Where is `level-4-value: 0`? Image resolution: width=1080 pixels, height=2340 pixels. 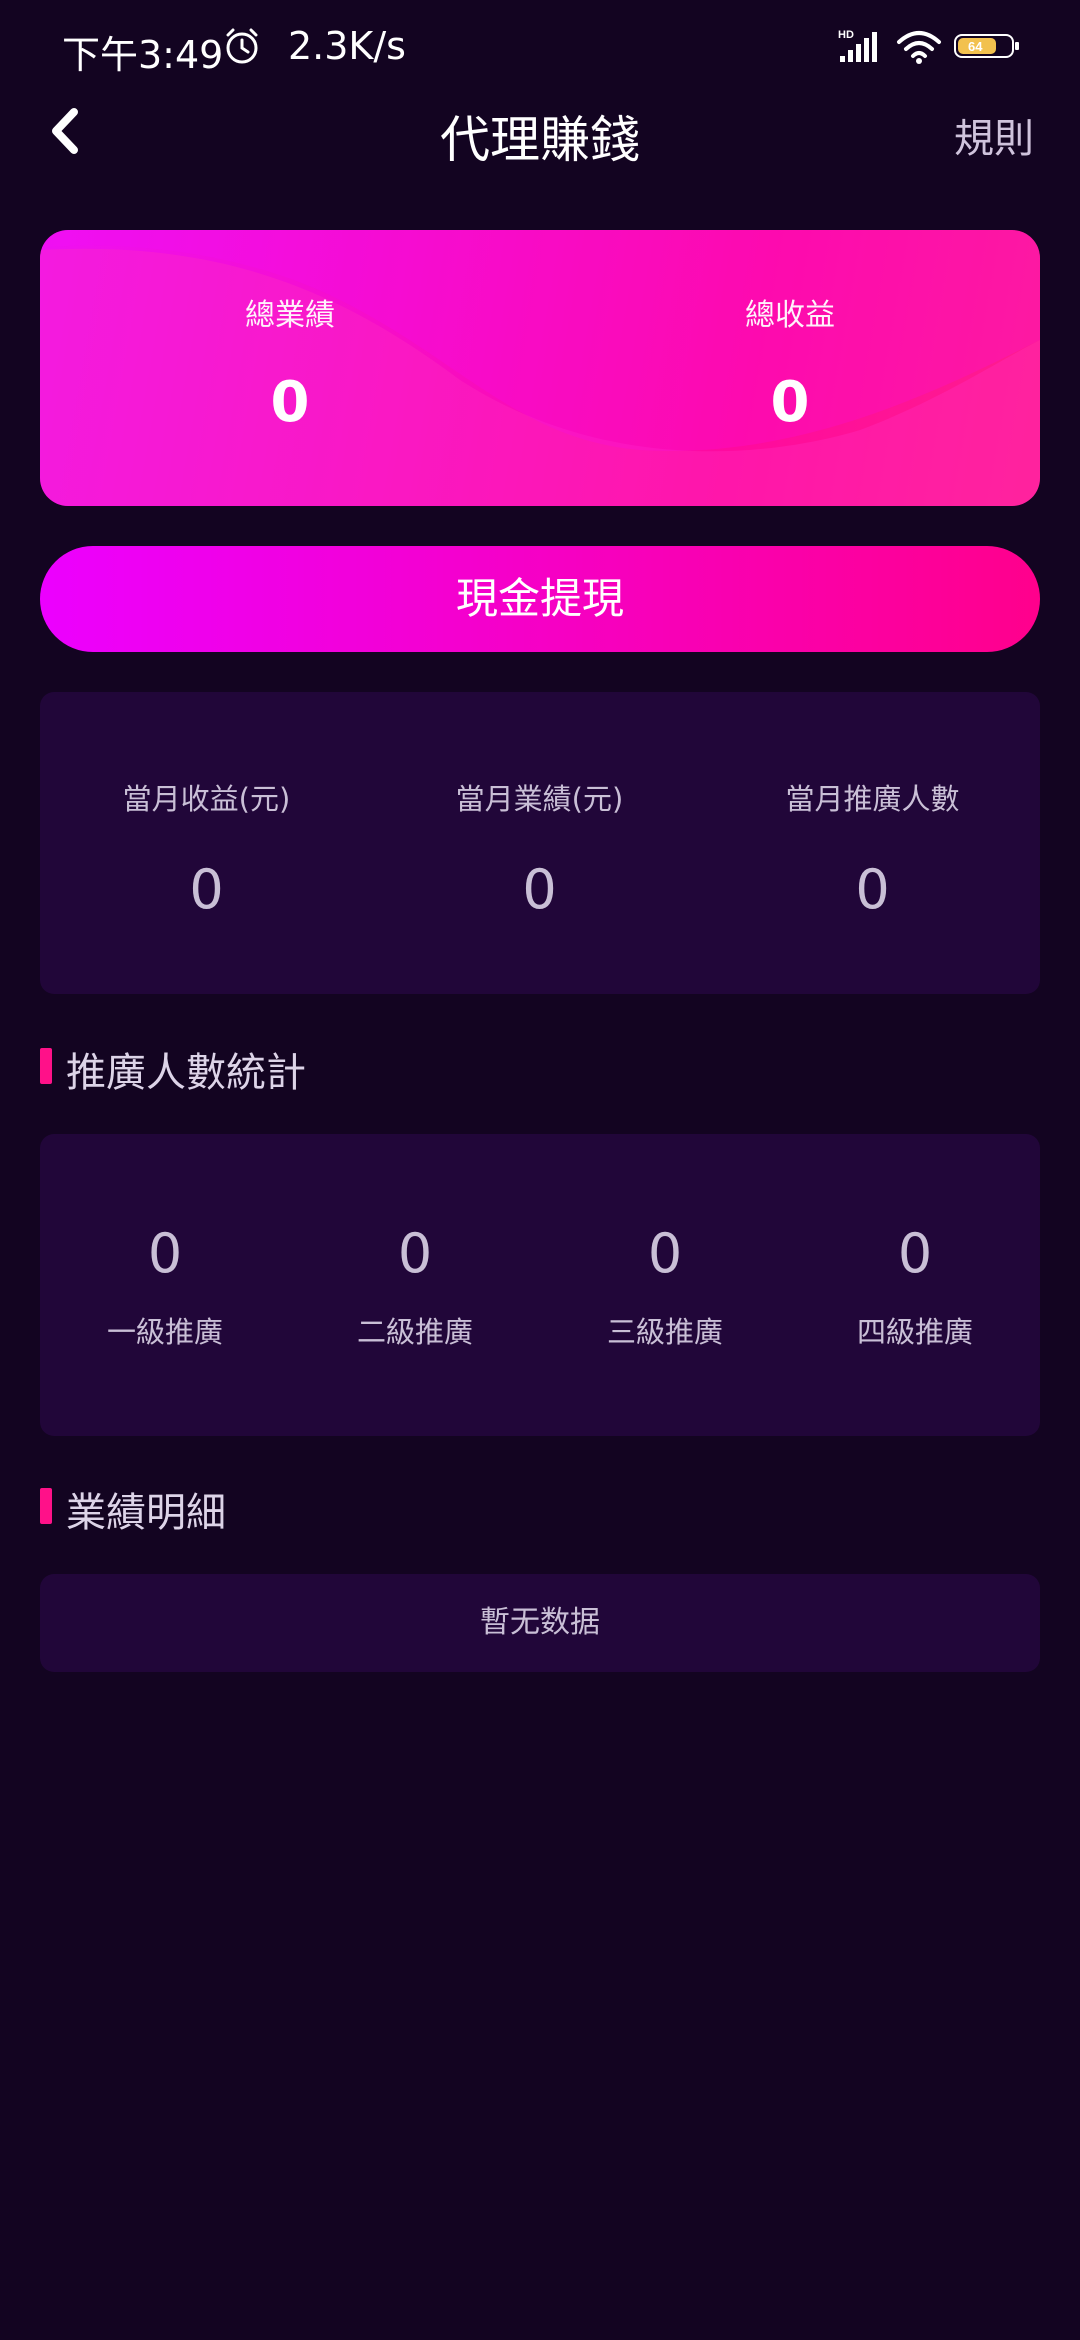 level-4-value: 0 is located at coordinates (915, 1253).